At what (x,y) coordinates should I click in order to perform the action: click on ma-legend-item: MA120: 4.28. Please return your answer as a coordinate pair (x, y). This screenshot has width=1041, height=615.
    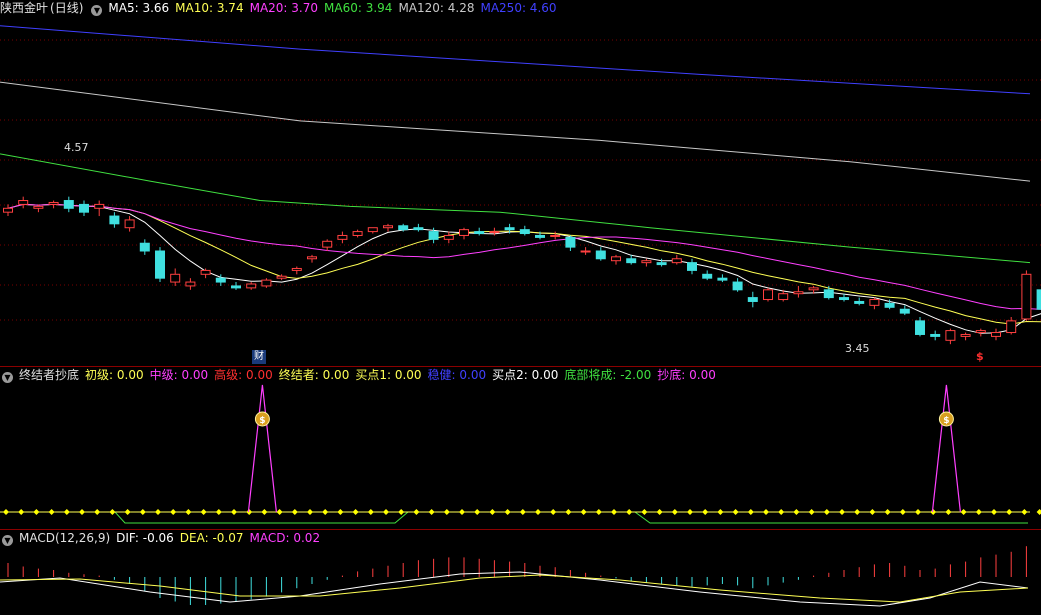
    Looking at the image, I should click on (436, 8).